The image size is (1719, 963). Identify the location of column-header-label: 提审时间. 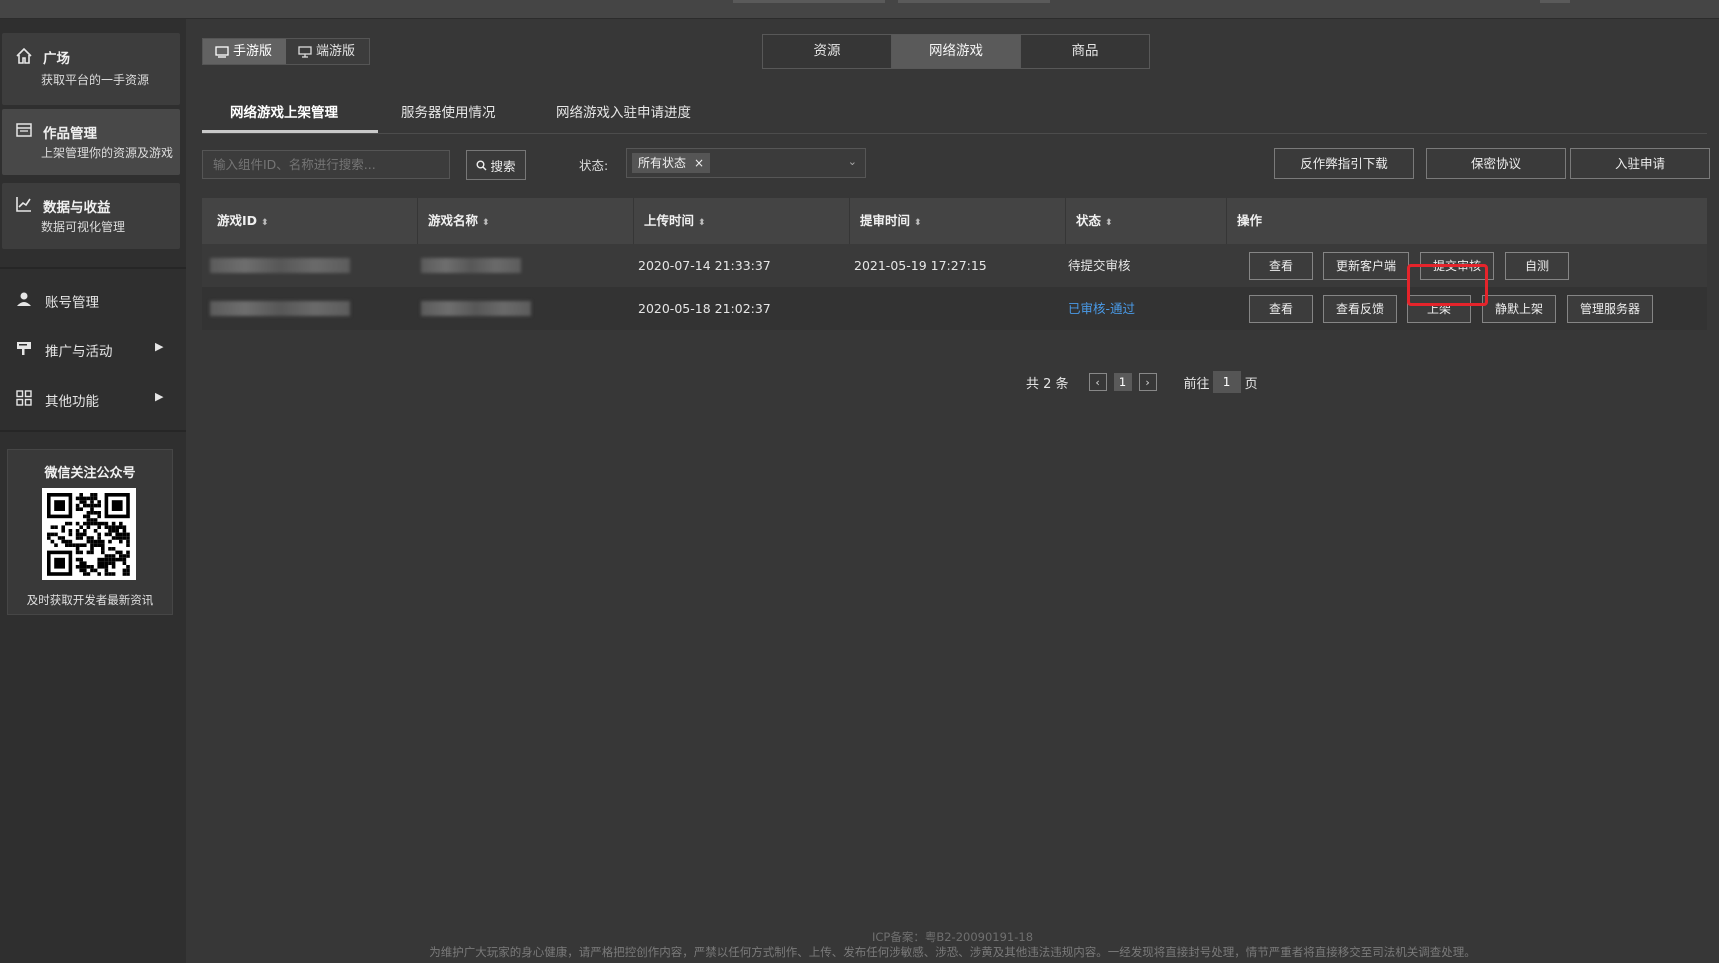
(885, 220).